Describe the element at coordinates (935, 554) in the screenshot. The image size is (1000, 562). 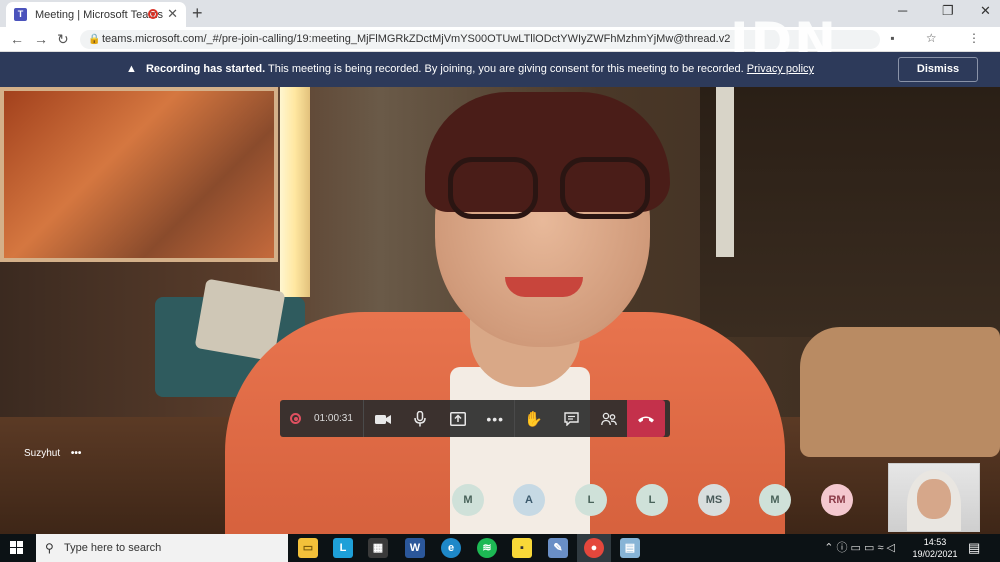
I see `clock-date: 19/02/2021` at that location.